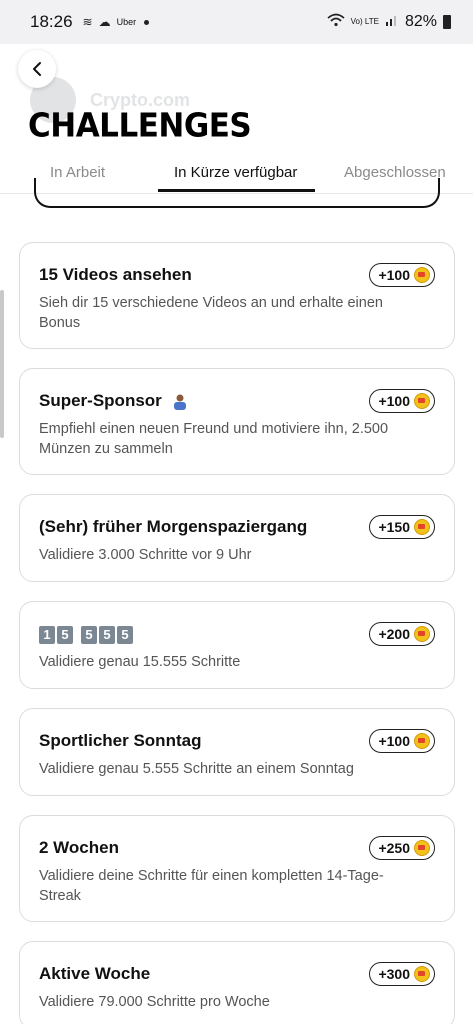 The width and height of the screenshot is (473, 1024). I want to click on back-button, so click(37, 69).